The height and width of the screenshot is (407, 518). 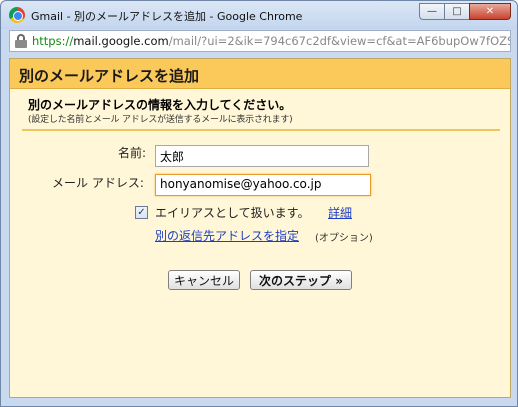 I want to click on window-controls: — □ ✕, so click(x=465, y=12).